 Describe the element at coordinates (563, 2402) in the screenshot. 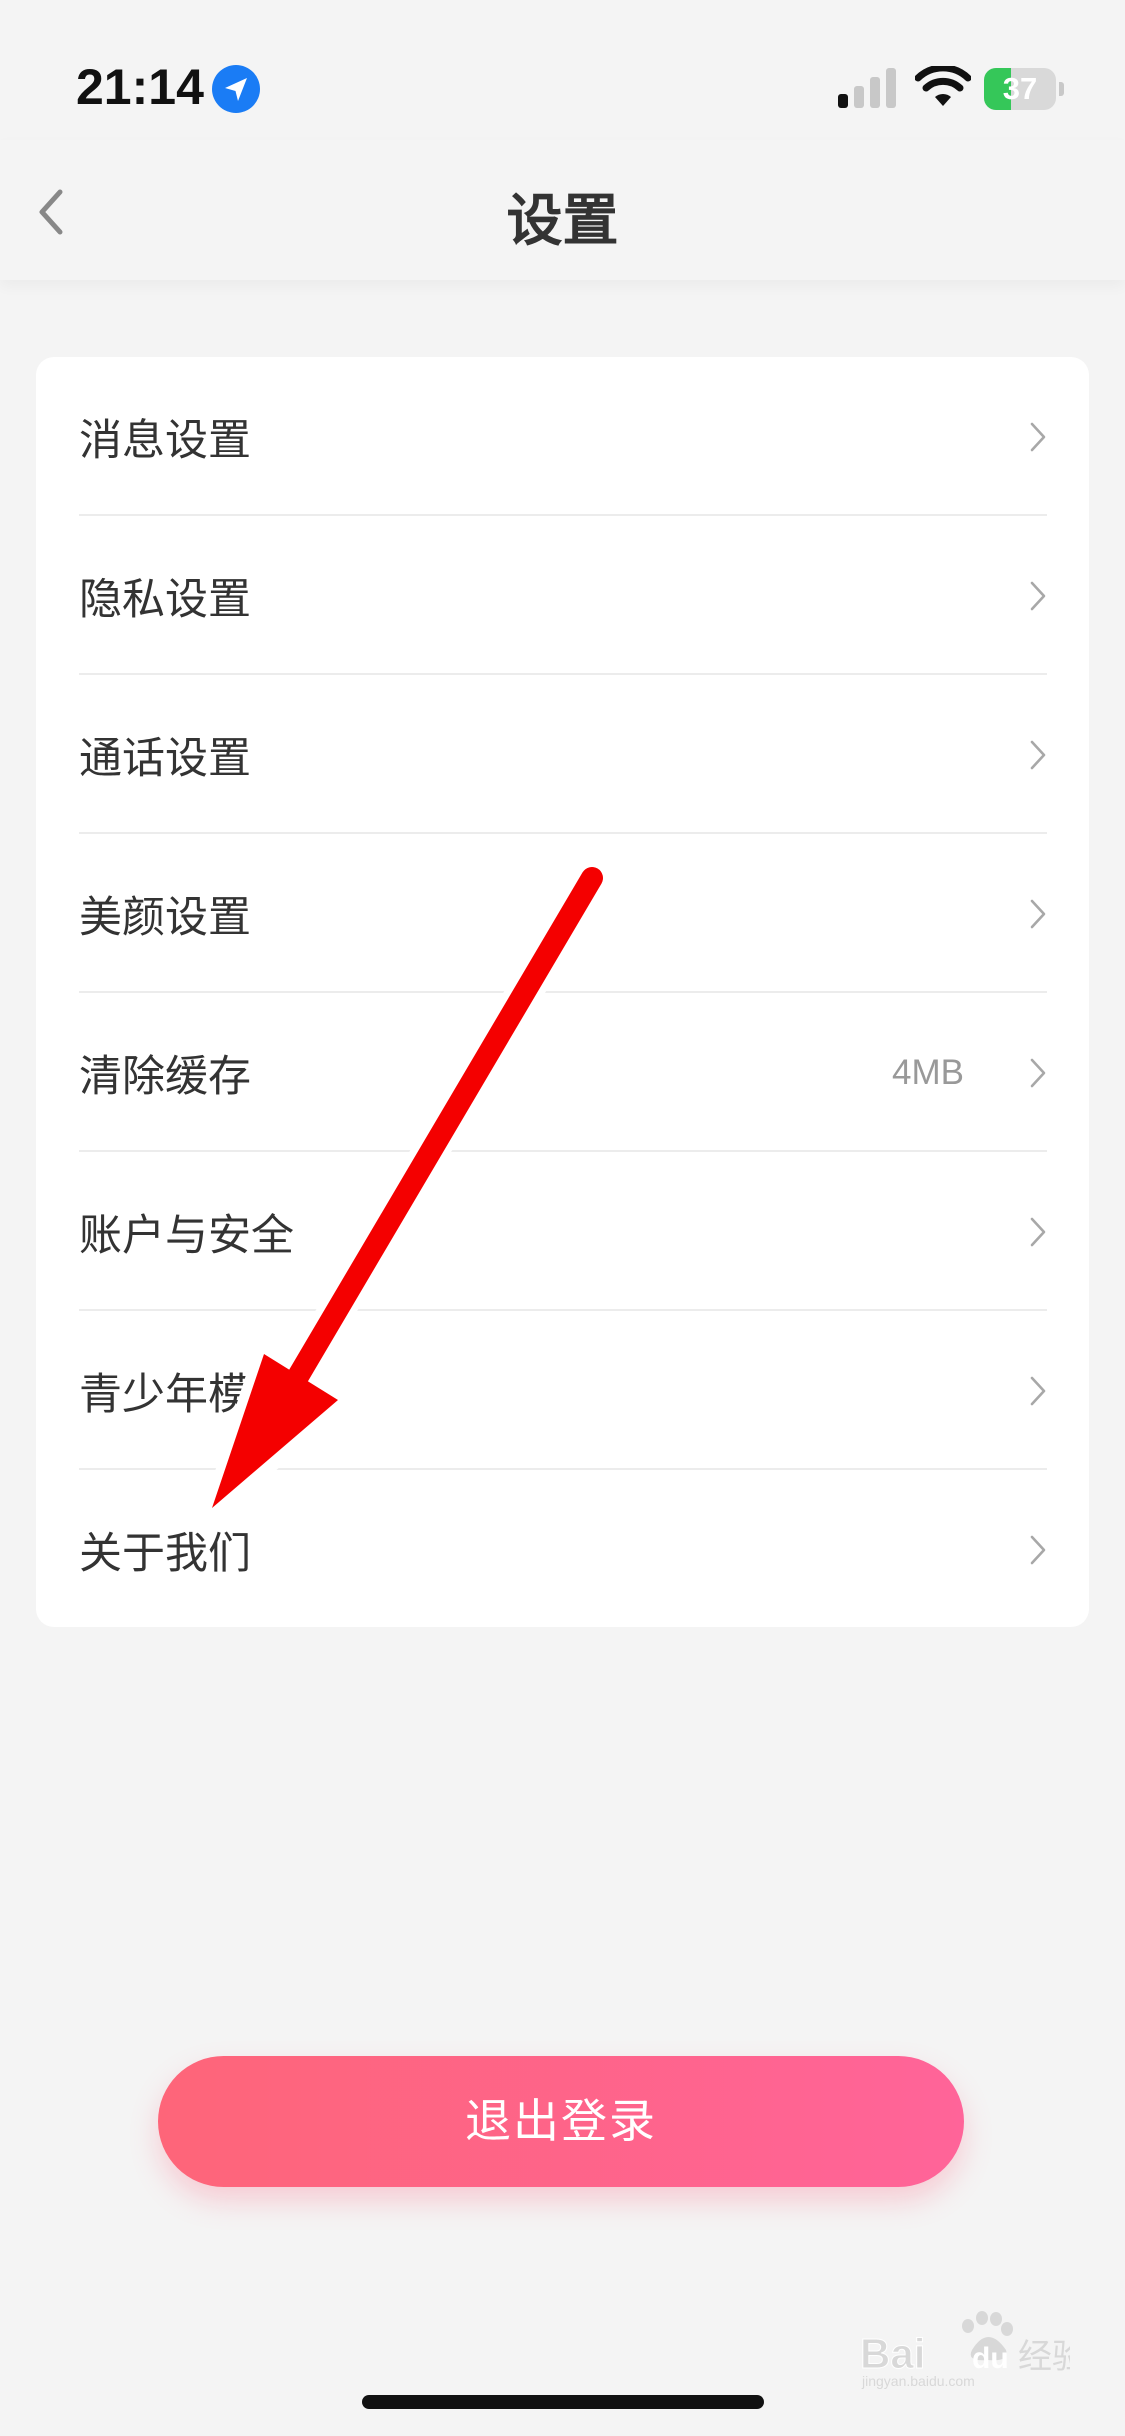

I see `home-indicator` at that location.